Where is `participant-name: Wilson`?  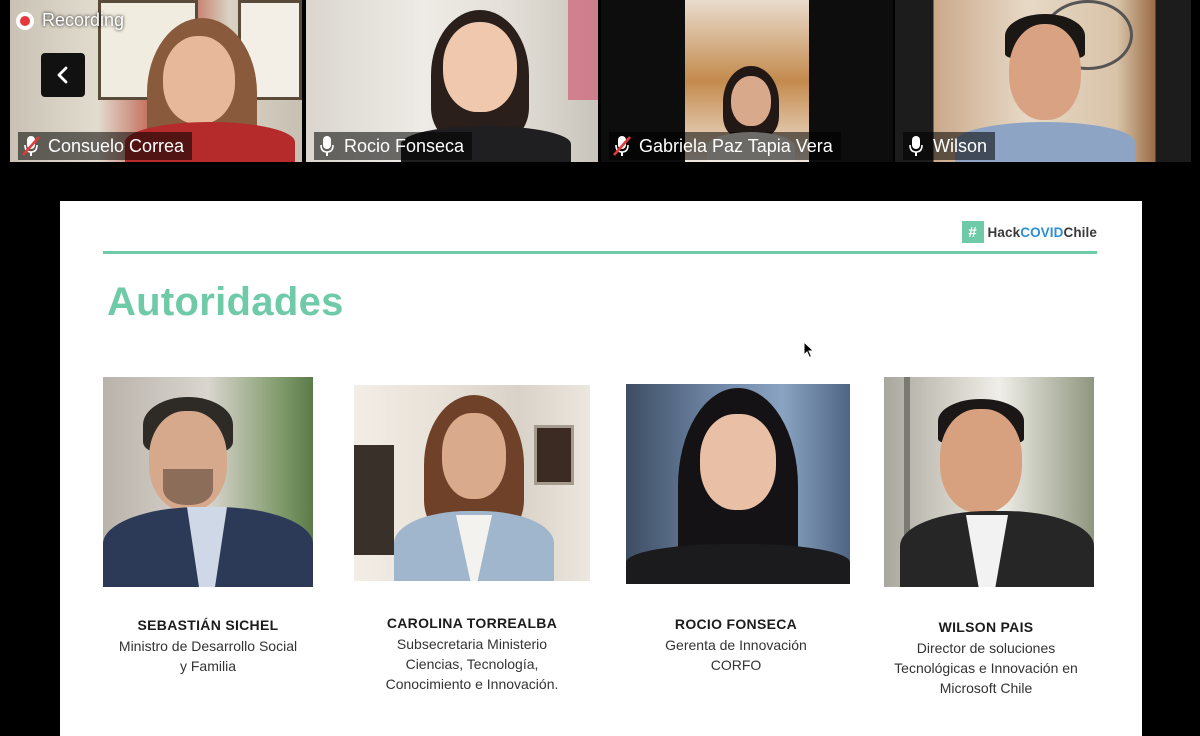 participant-name: Wilson is located at coordinates (960, 145).